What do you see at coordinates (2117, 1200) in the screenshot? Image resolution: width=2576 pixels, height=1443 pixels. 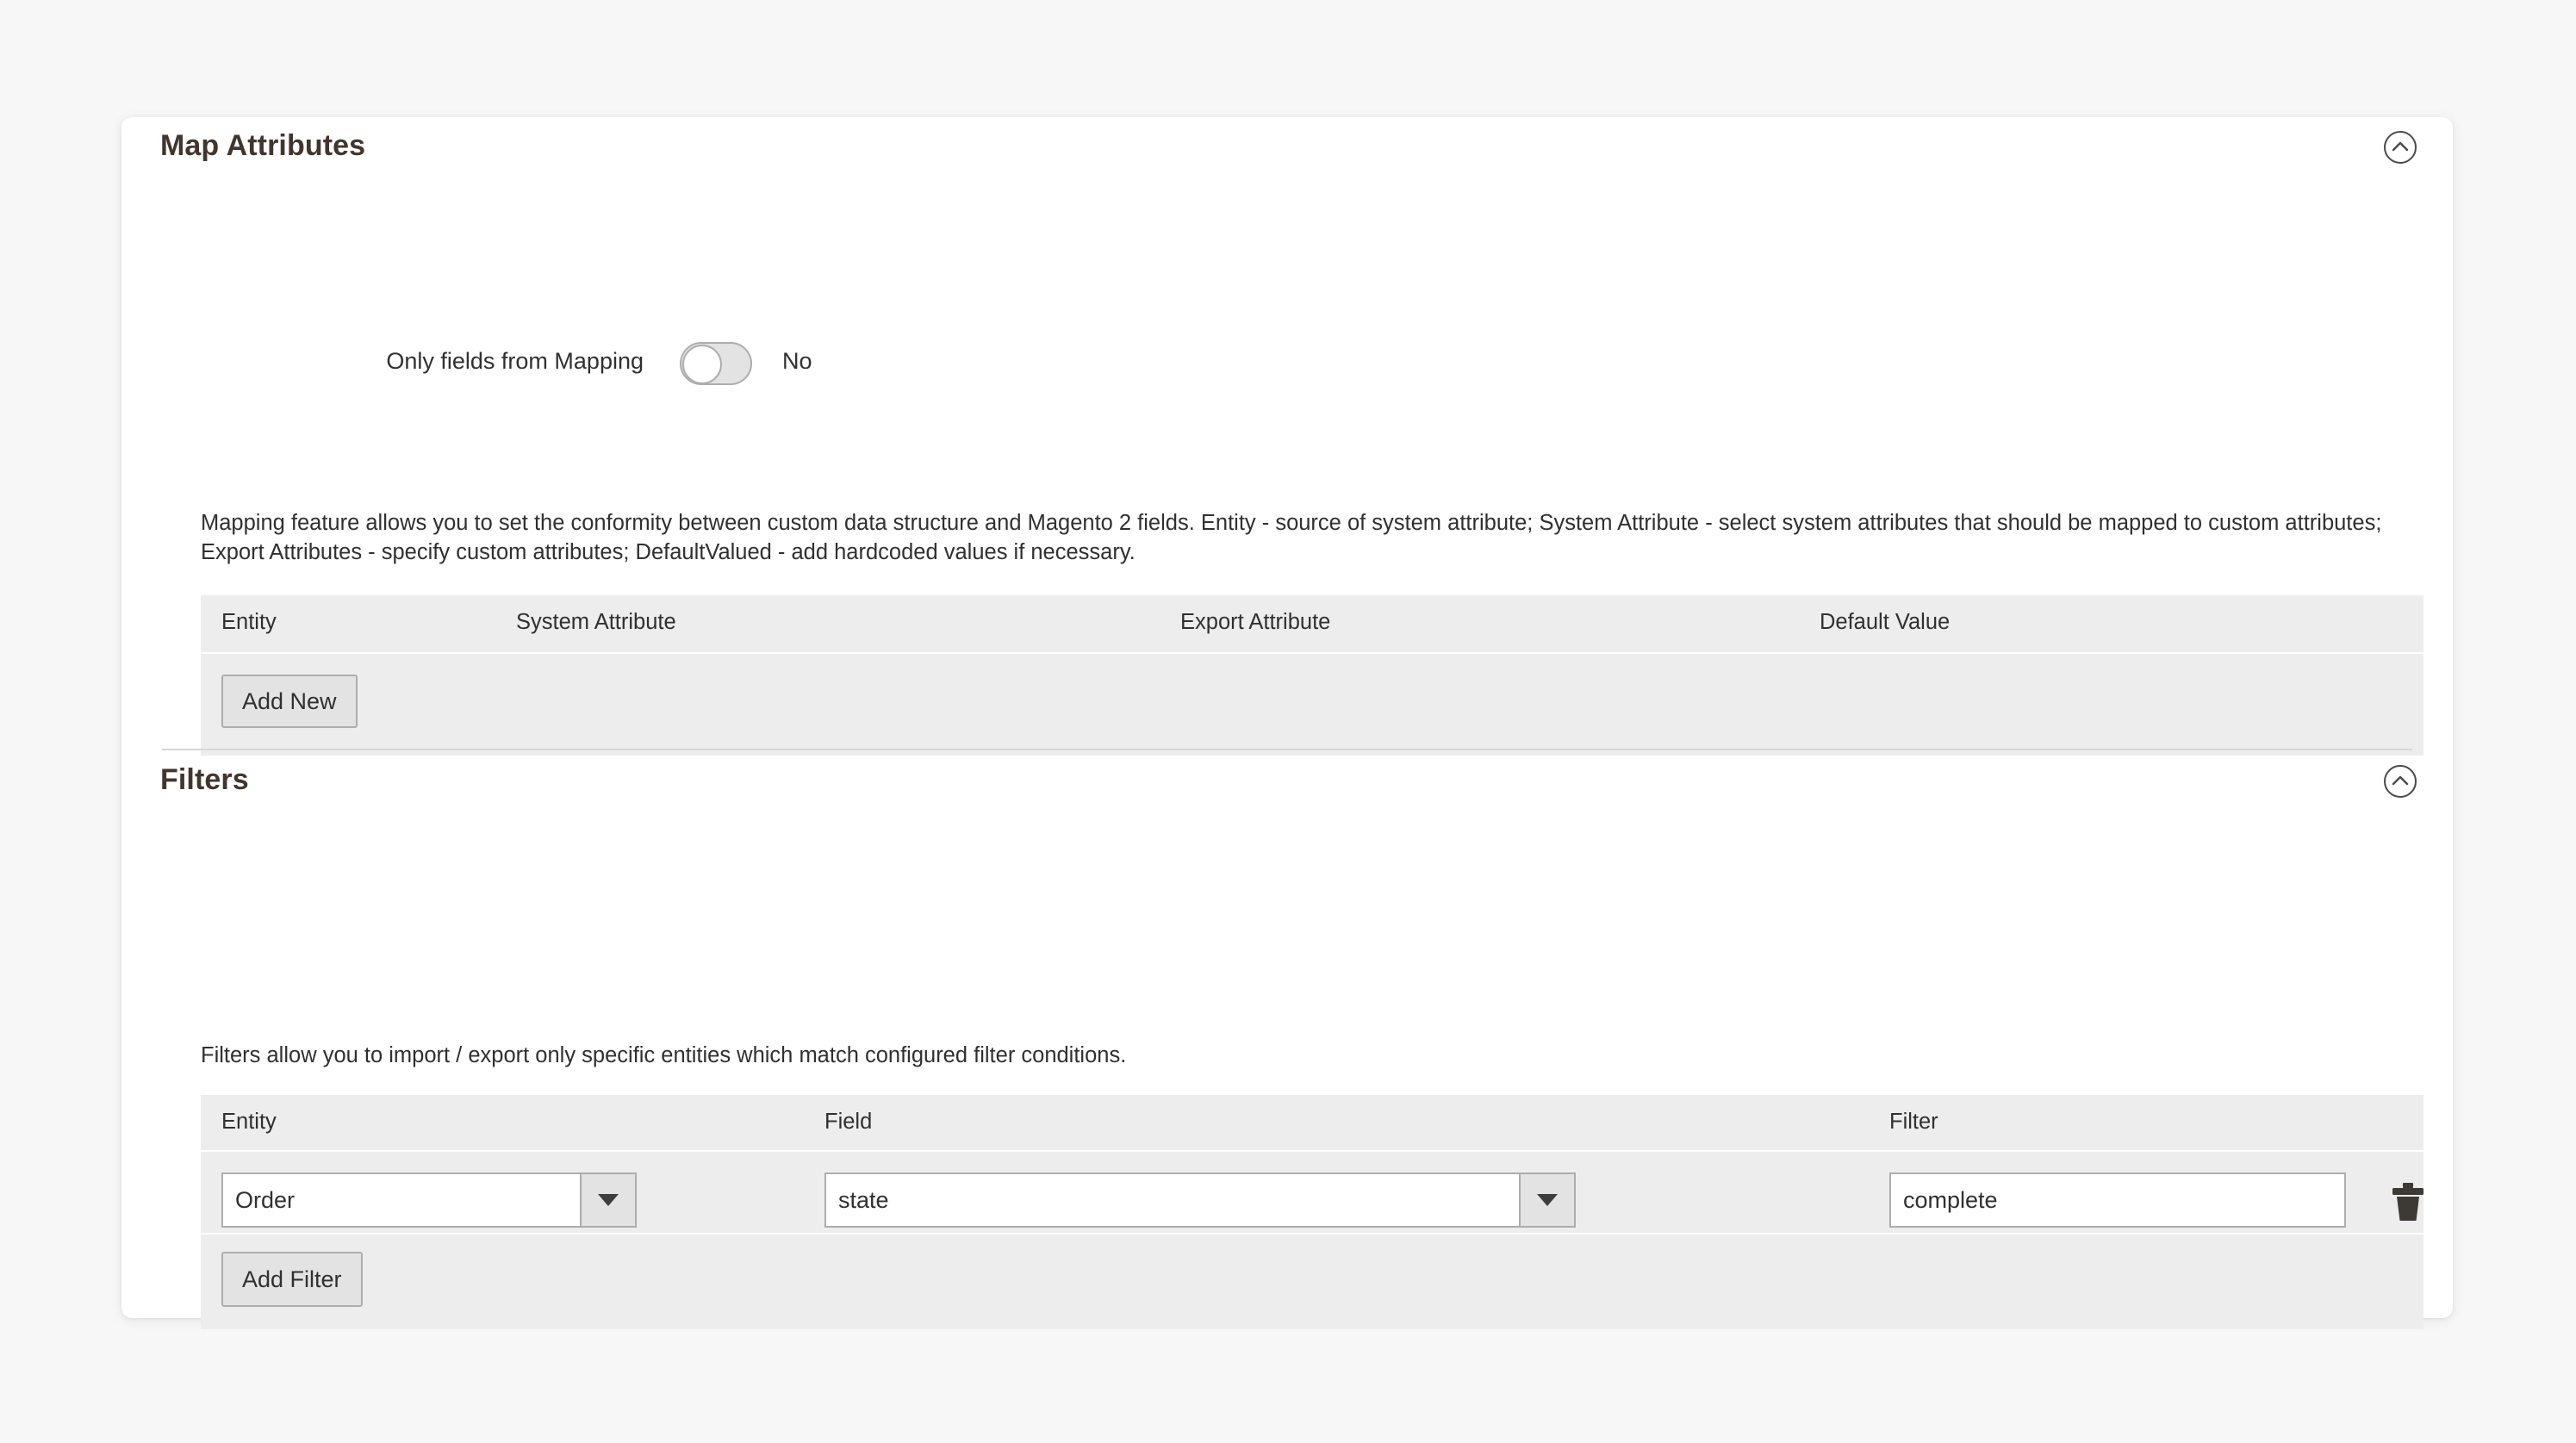 I see `filter-value-input` at bounding box center [2117, 1200].